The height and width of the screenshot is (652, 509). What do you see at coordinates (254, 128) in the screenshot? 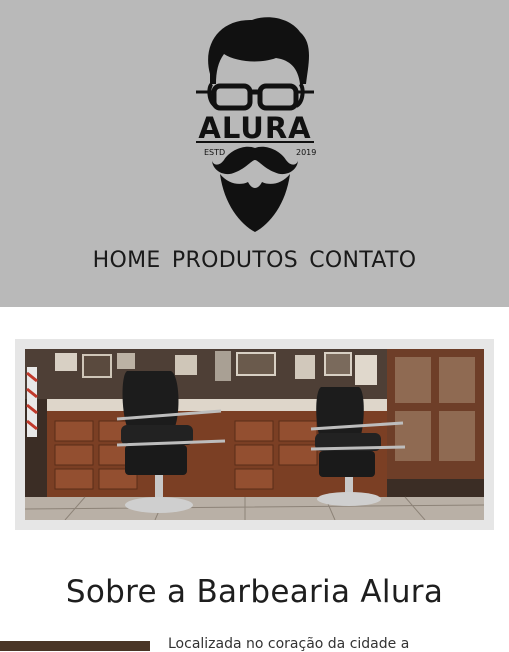
I see `brand-name: ALURA` at bounding box center [254, 128].